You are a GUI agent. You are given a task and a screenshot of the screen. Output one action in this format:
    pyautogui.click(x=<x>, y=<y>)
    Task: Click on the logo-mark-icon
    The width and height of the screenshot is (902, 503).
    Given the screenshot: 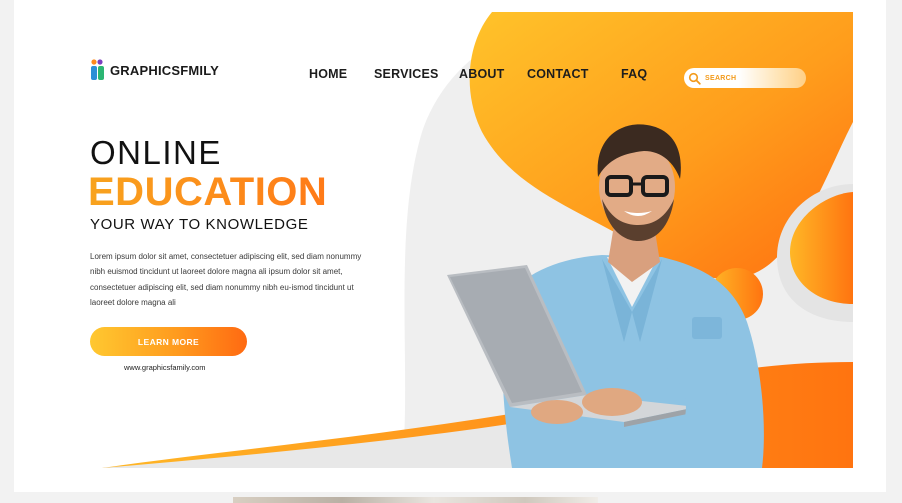 What is the action you would take?
    pyautogui.click(x=97, y=69)
    